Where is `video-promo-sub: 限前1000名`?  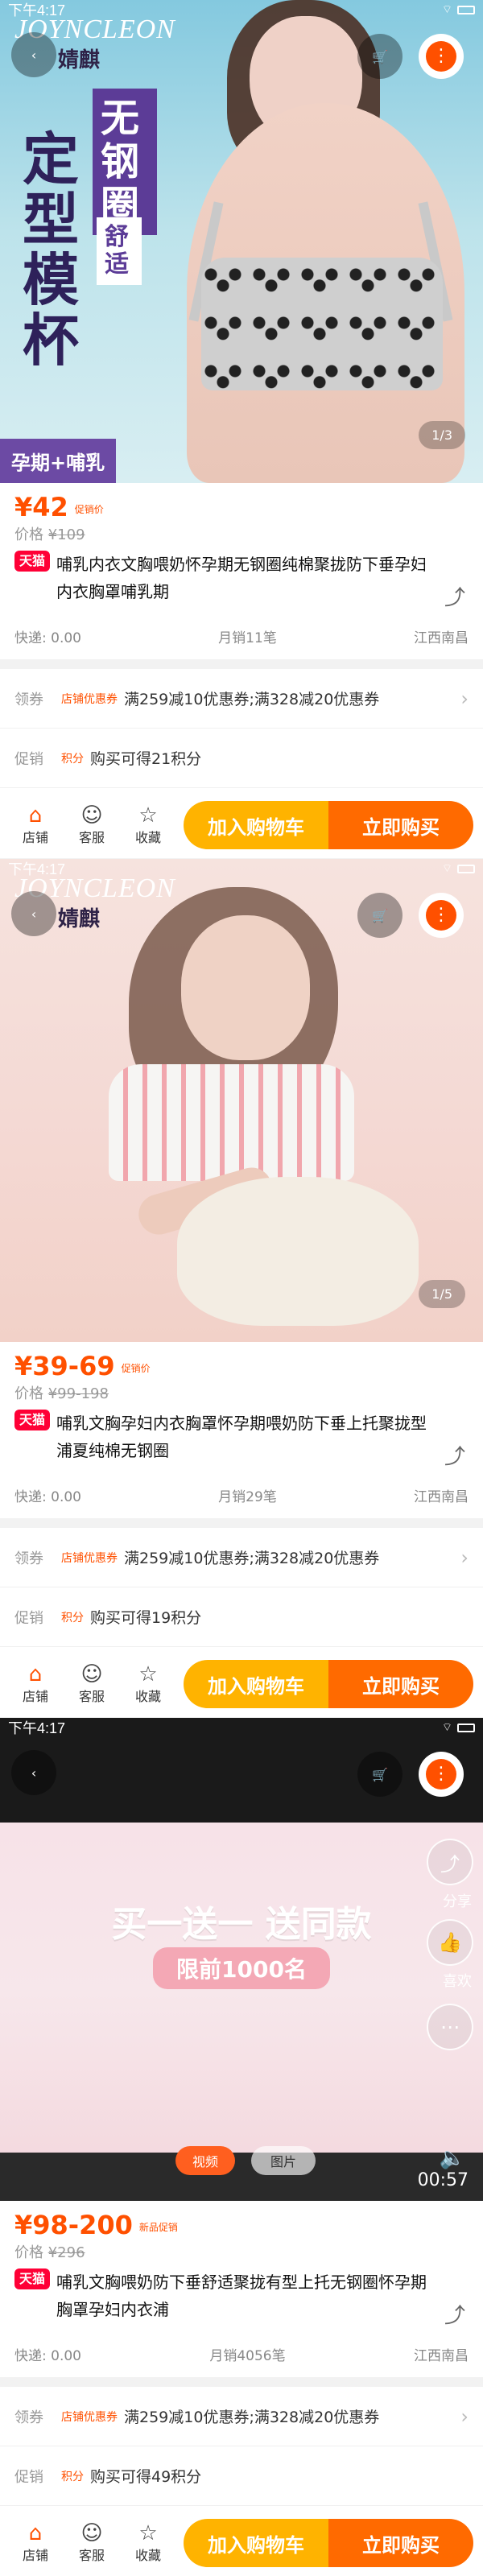
video-promo-sub: 限前1000名 is located at coordinates (242, 1968).